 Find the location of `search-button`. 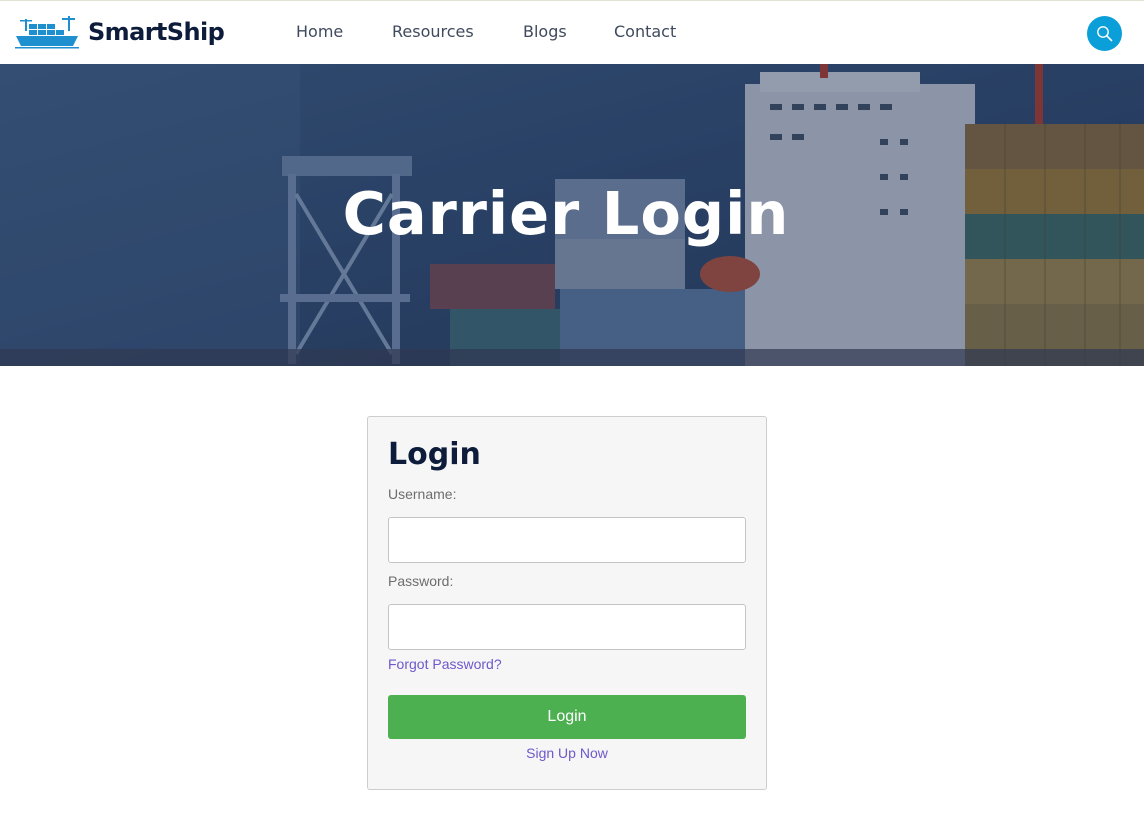

search-button is located at coordinates (1104, 33).